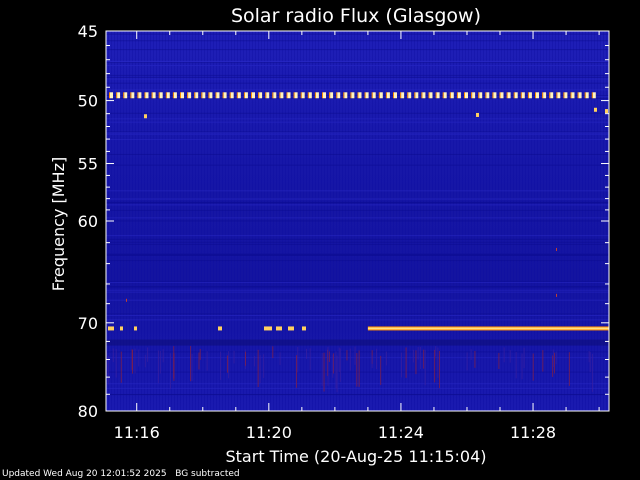  Describe the element at coordinates (137, 432) in the screenshot. I see `x-tick-label: 11:16` at that location.